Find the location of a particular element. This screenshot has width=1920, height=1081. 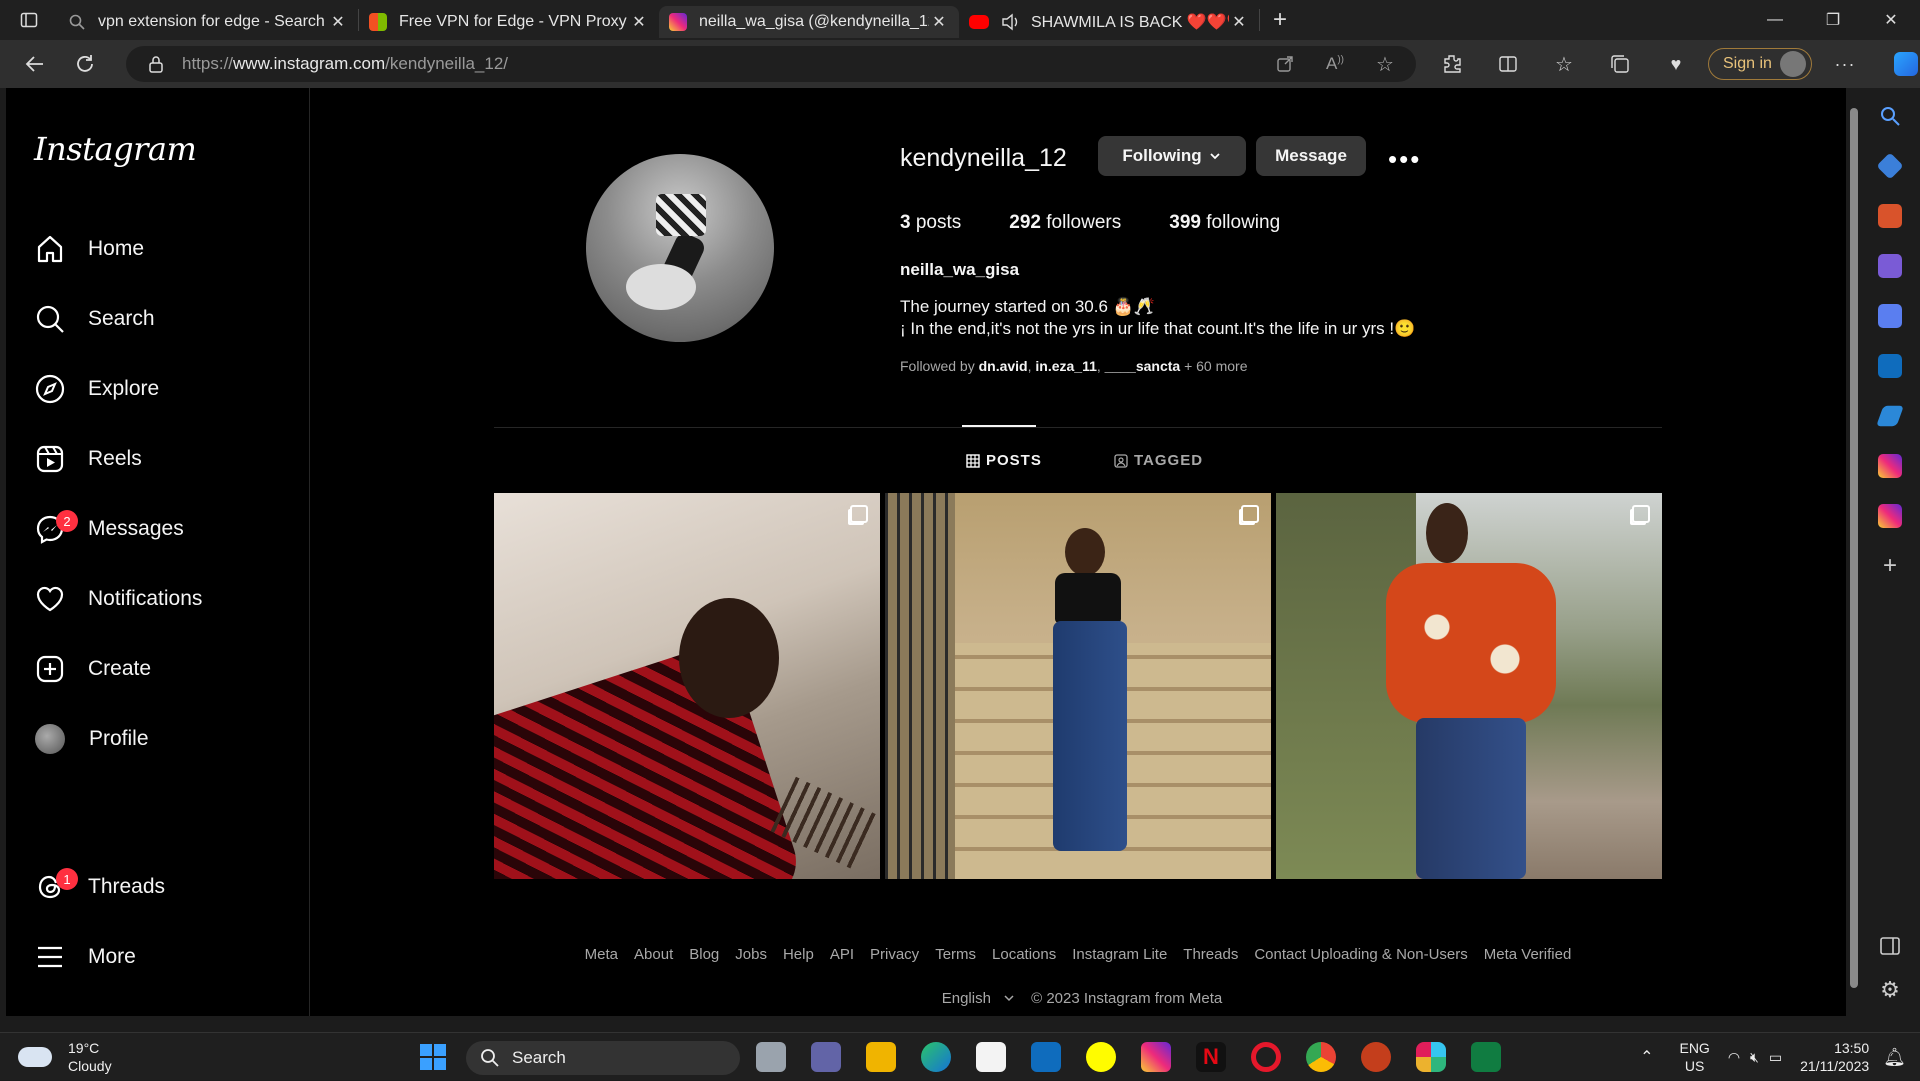

language-select: English is located at coordinates (974, 998).